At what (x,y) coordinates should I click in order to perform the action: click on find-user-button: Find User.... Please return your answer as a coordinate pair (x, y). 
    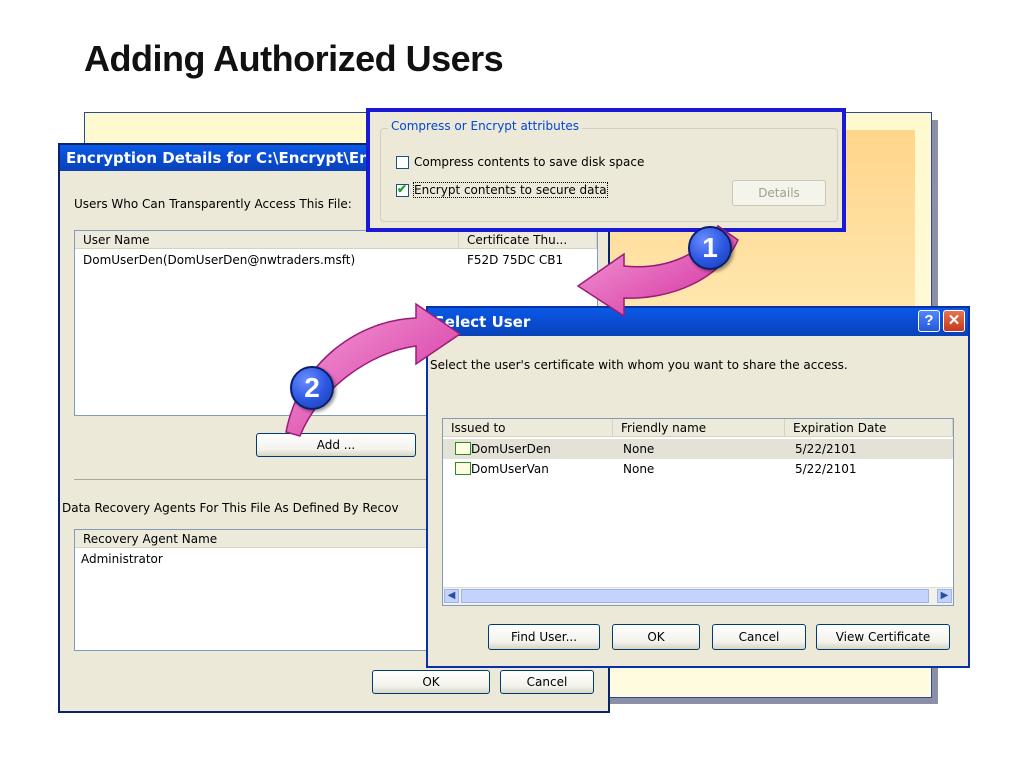
    Looking at the image, I should click on (544, 637).